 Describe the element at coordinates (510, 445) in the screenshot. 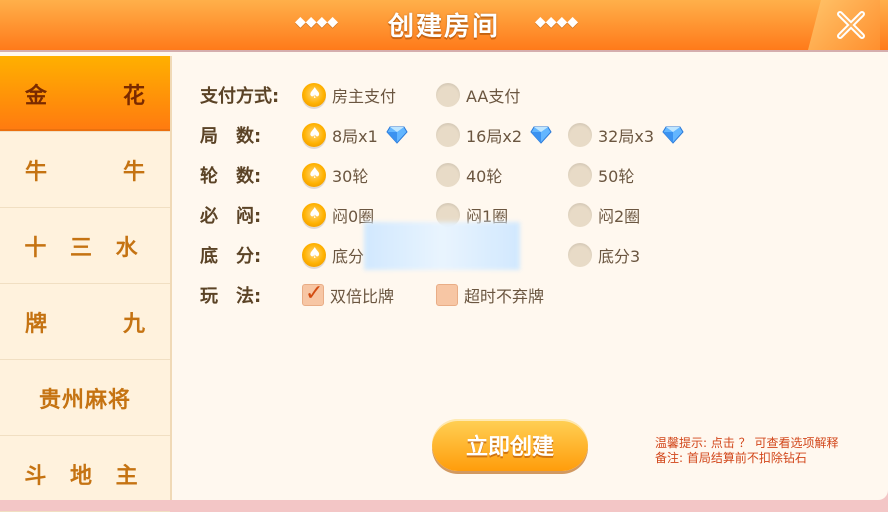

I see `create-room-button: 立即创建` at that location.